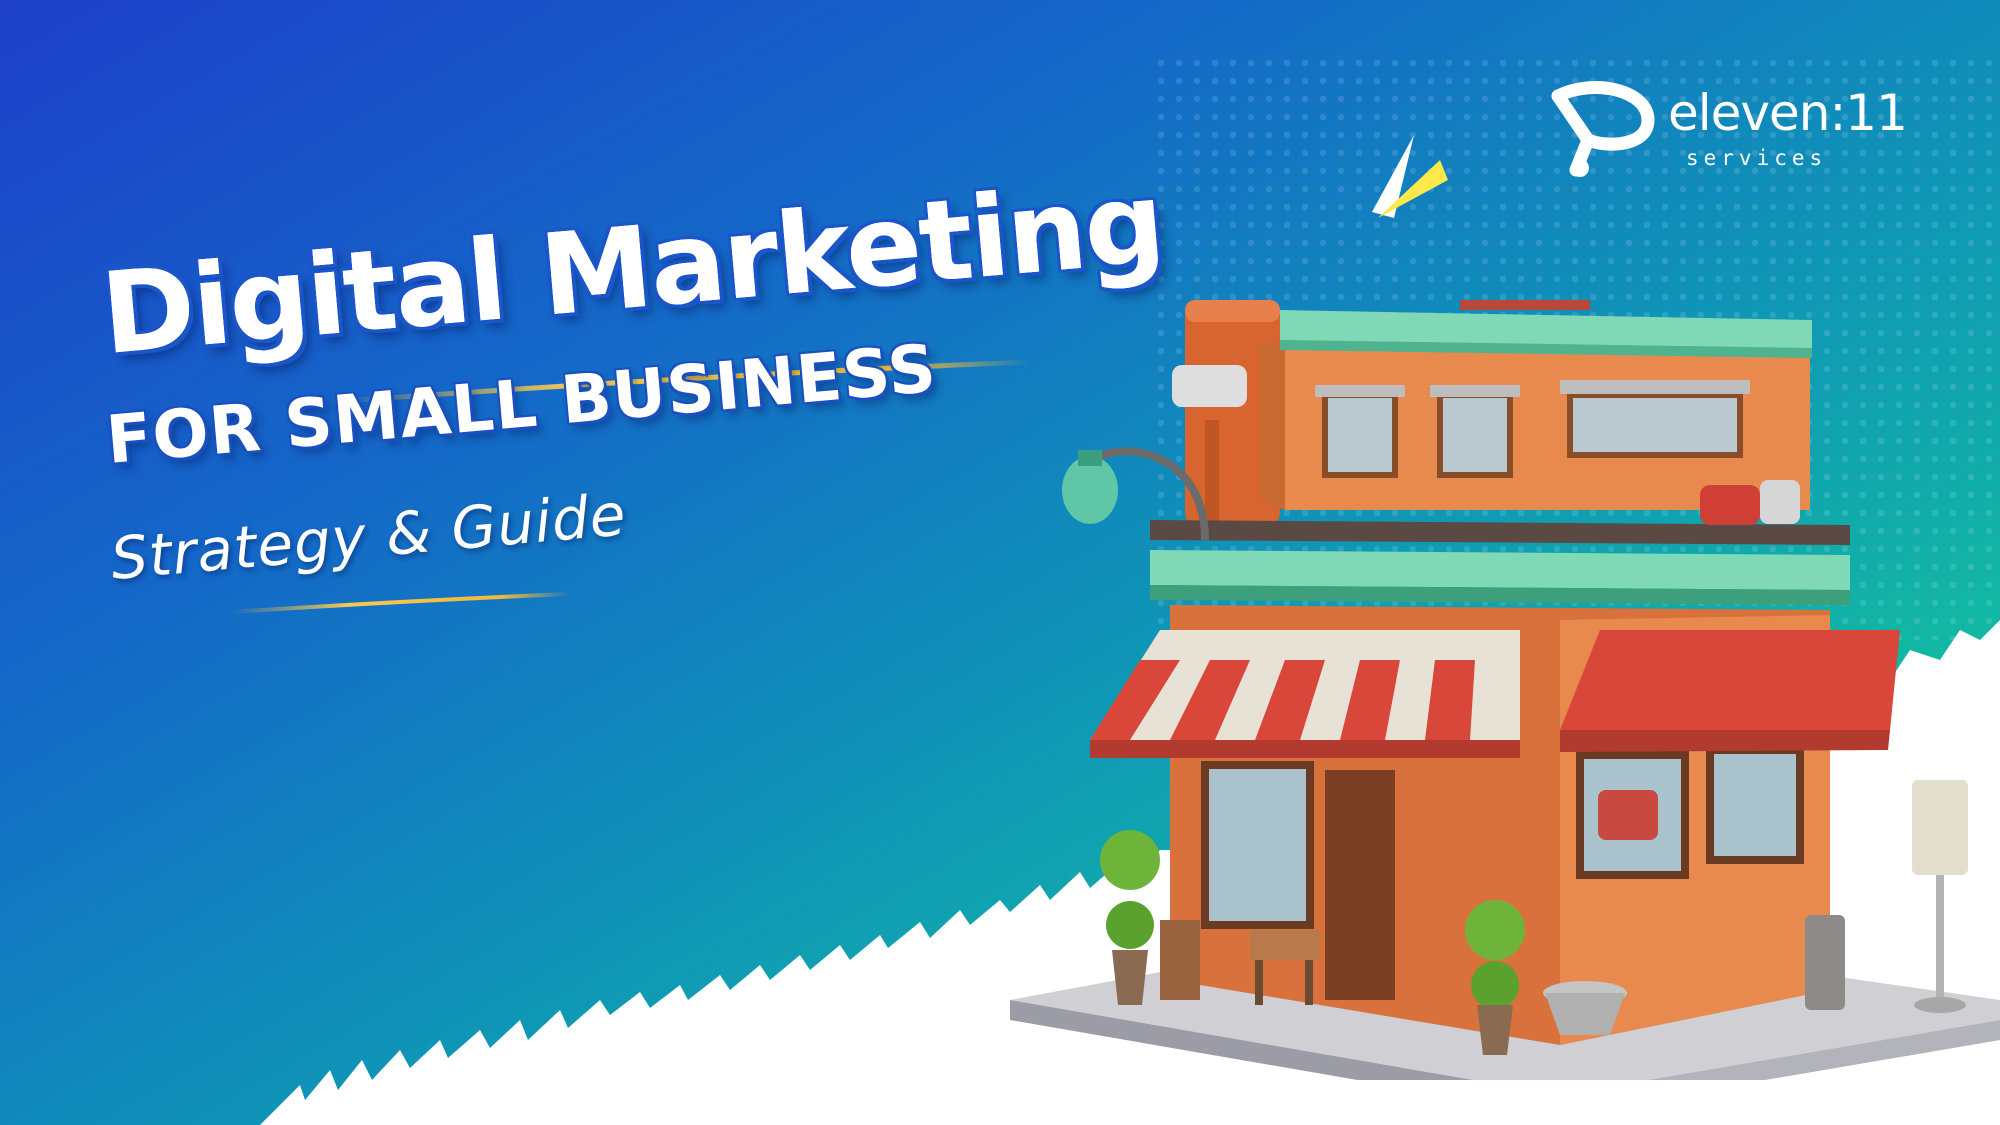 This screenshot has width=2000, height=1125. What do you see at coordinates (1536, 405) in the screenshot?
I see `building-upper` at bounding box center [1536, 405].